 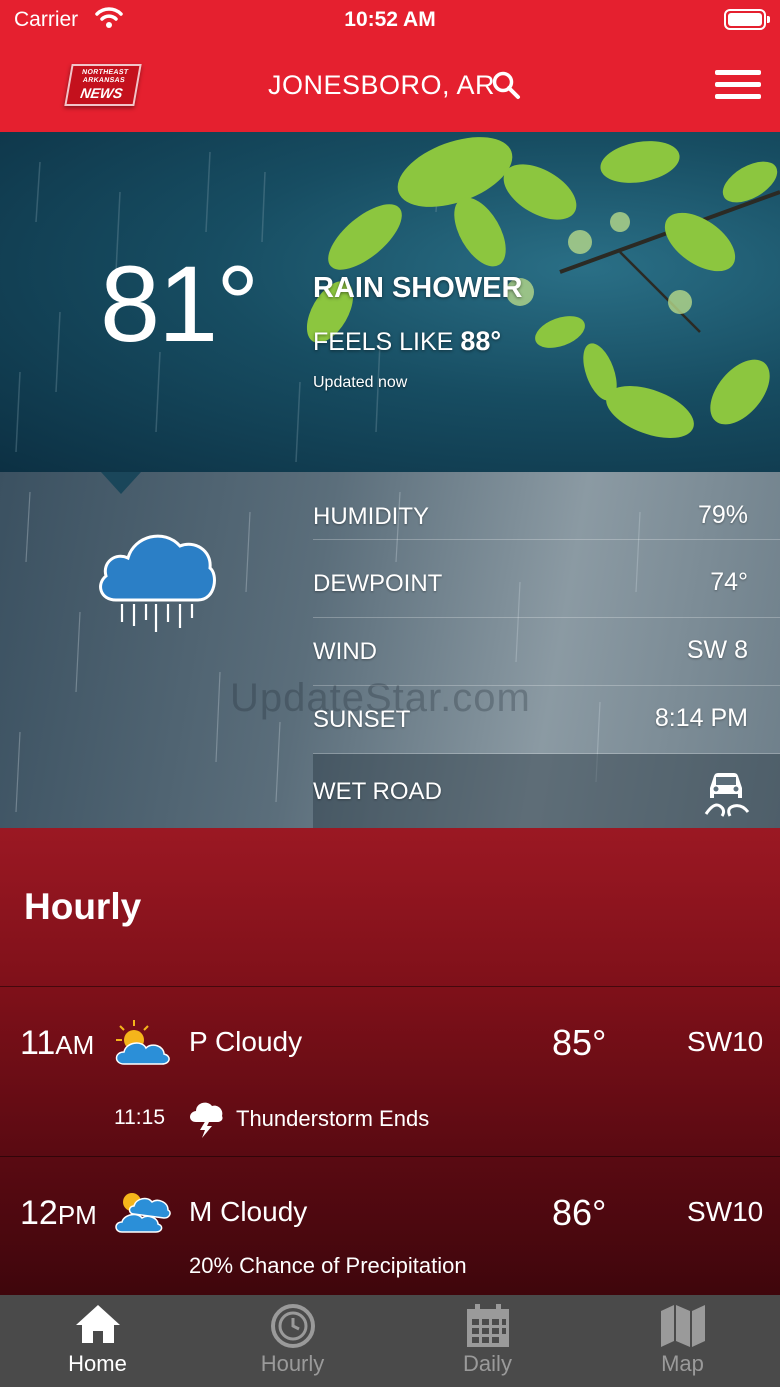 I want to click on detail-value: 8:14 PM, so click(x=701, y=718).